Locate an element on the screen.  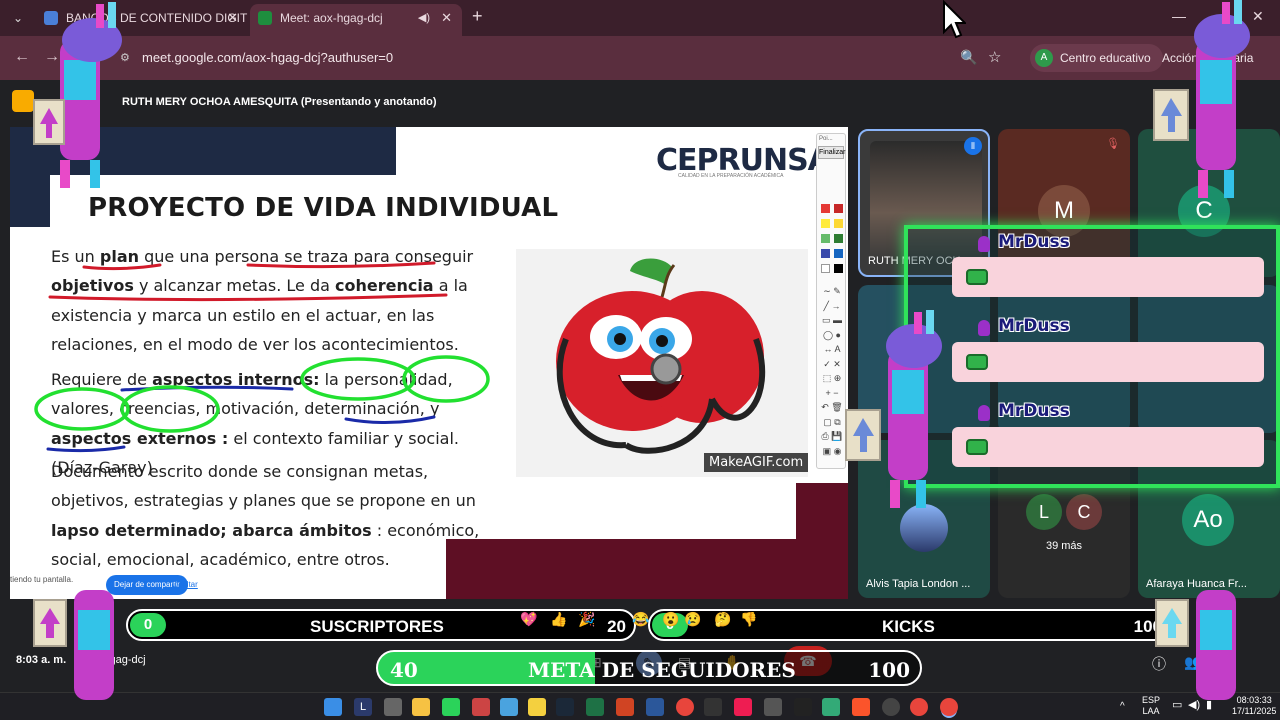
speaker-icon: ◀) is located at coordinates (424, 18).